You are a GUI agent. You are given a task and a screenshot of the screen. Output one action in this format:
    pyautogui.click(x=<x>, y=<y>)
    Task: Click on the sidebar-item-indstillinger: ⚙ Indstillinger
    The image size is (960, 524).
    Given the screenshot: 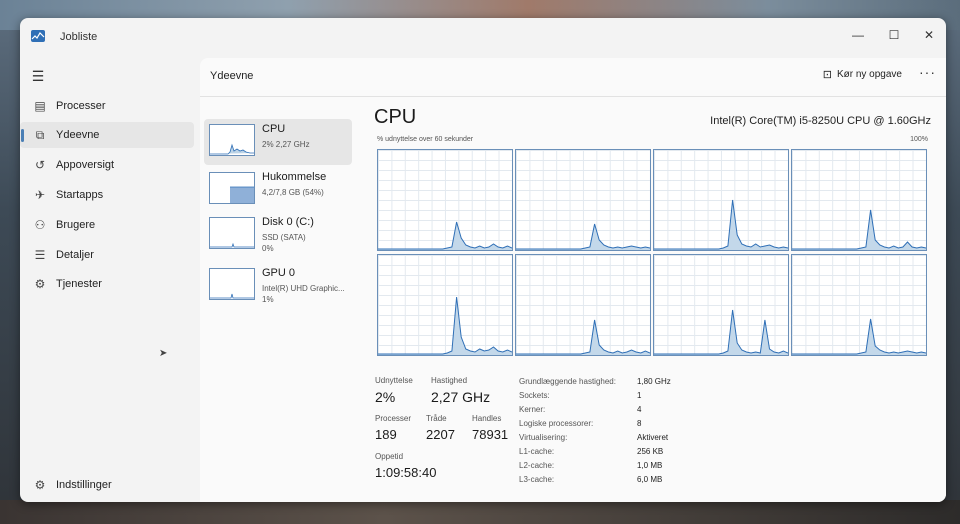 What is the action you would take?
    pyautogui.click(x=107, y=485)
    